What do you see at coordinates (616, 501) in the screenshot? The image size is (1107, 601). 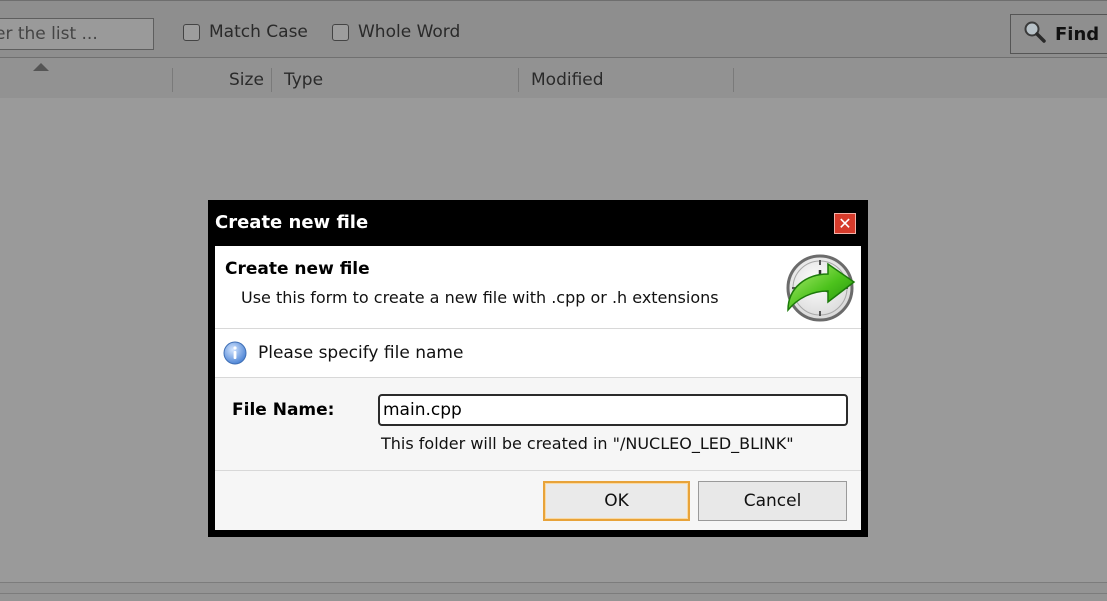 I see `ok-button: OK` at bounding box center [616, 501].